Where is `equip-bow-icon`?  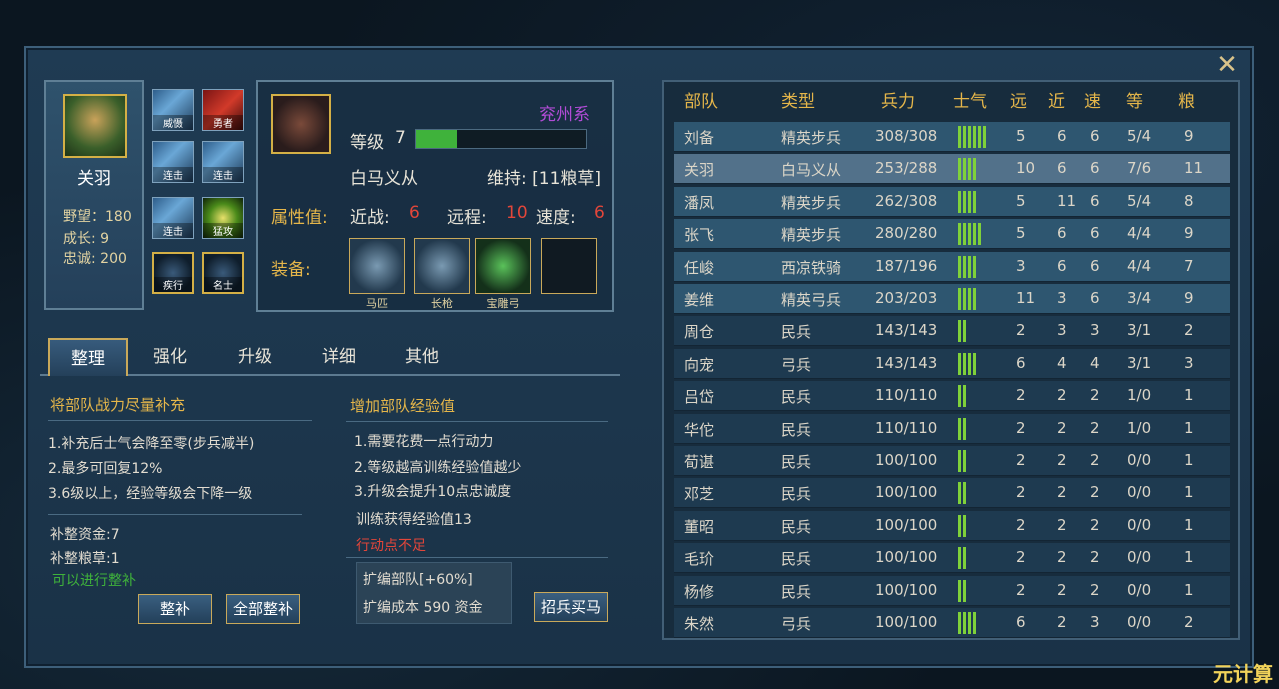 equip-bow-icon is located at coordinates (503, 266).